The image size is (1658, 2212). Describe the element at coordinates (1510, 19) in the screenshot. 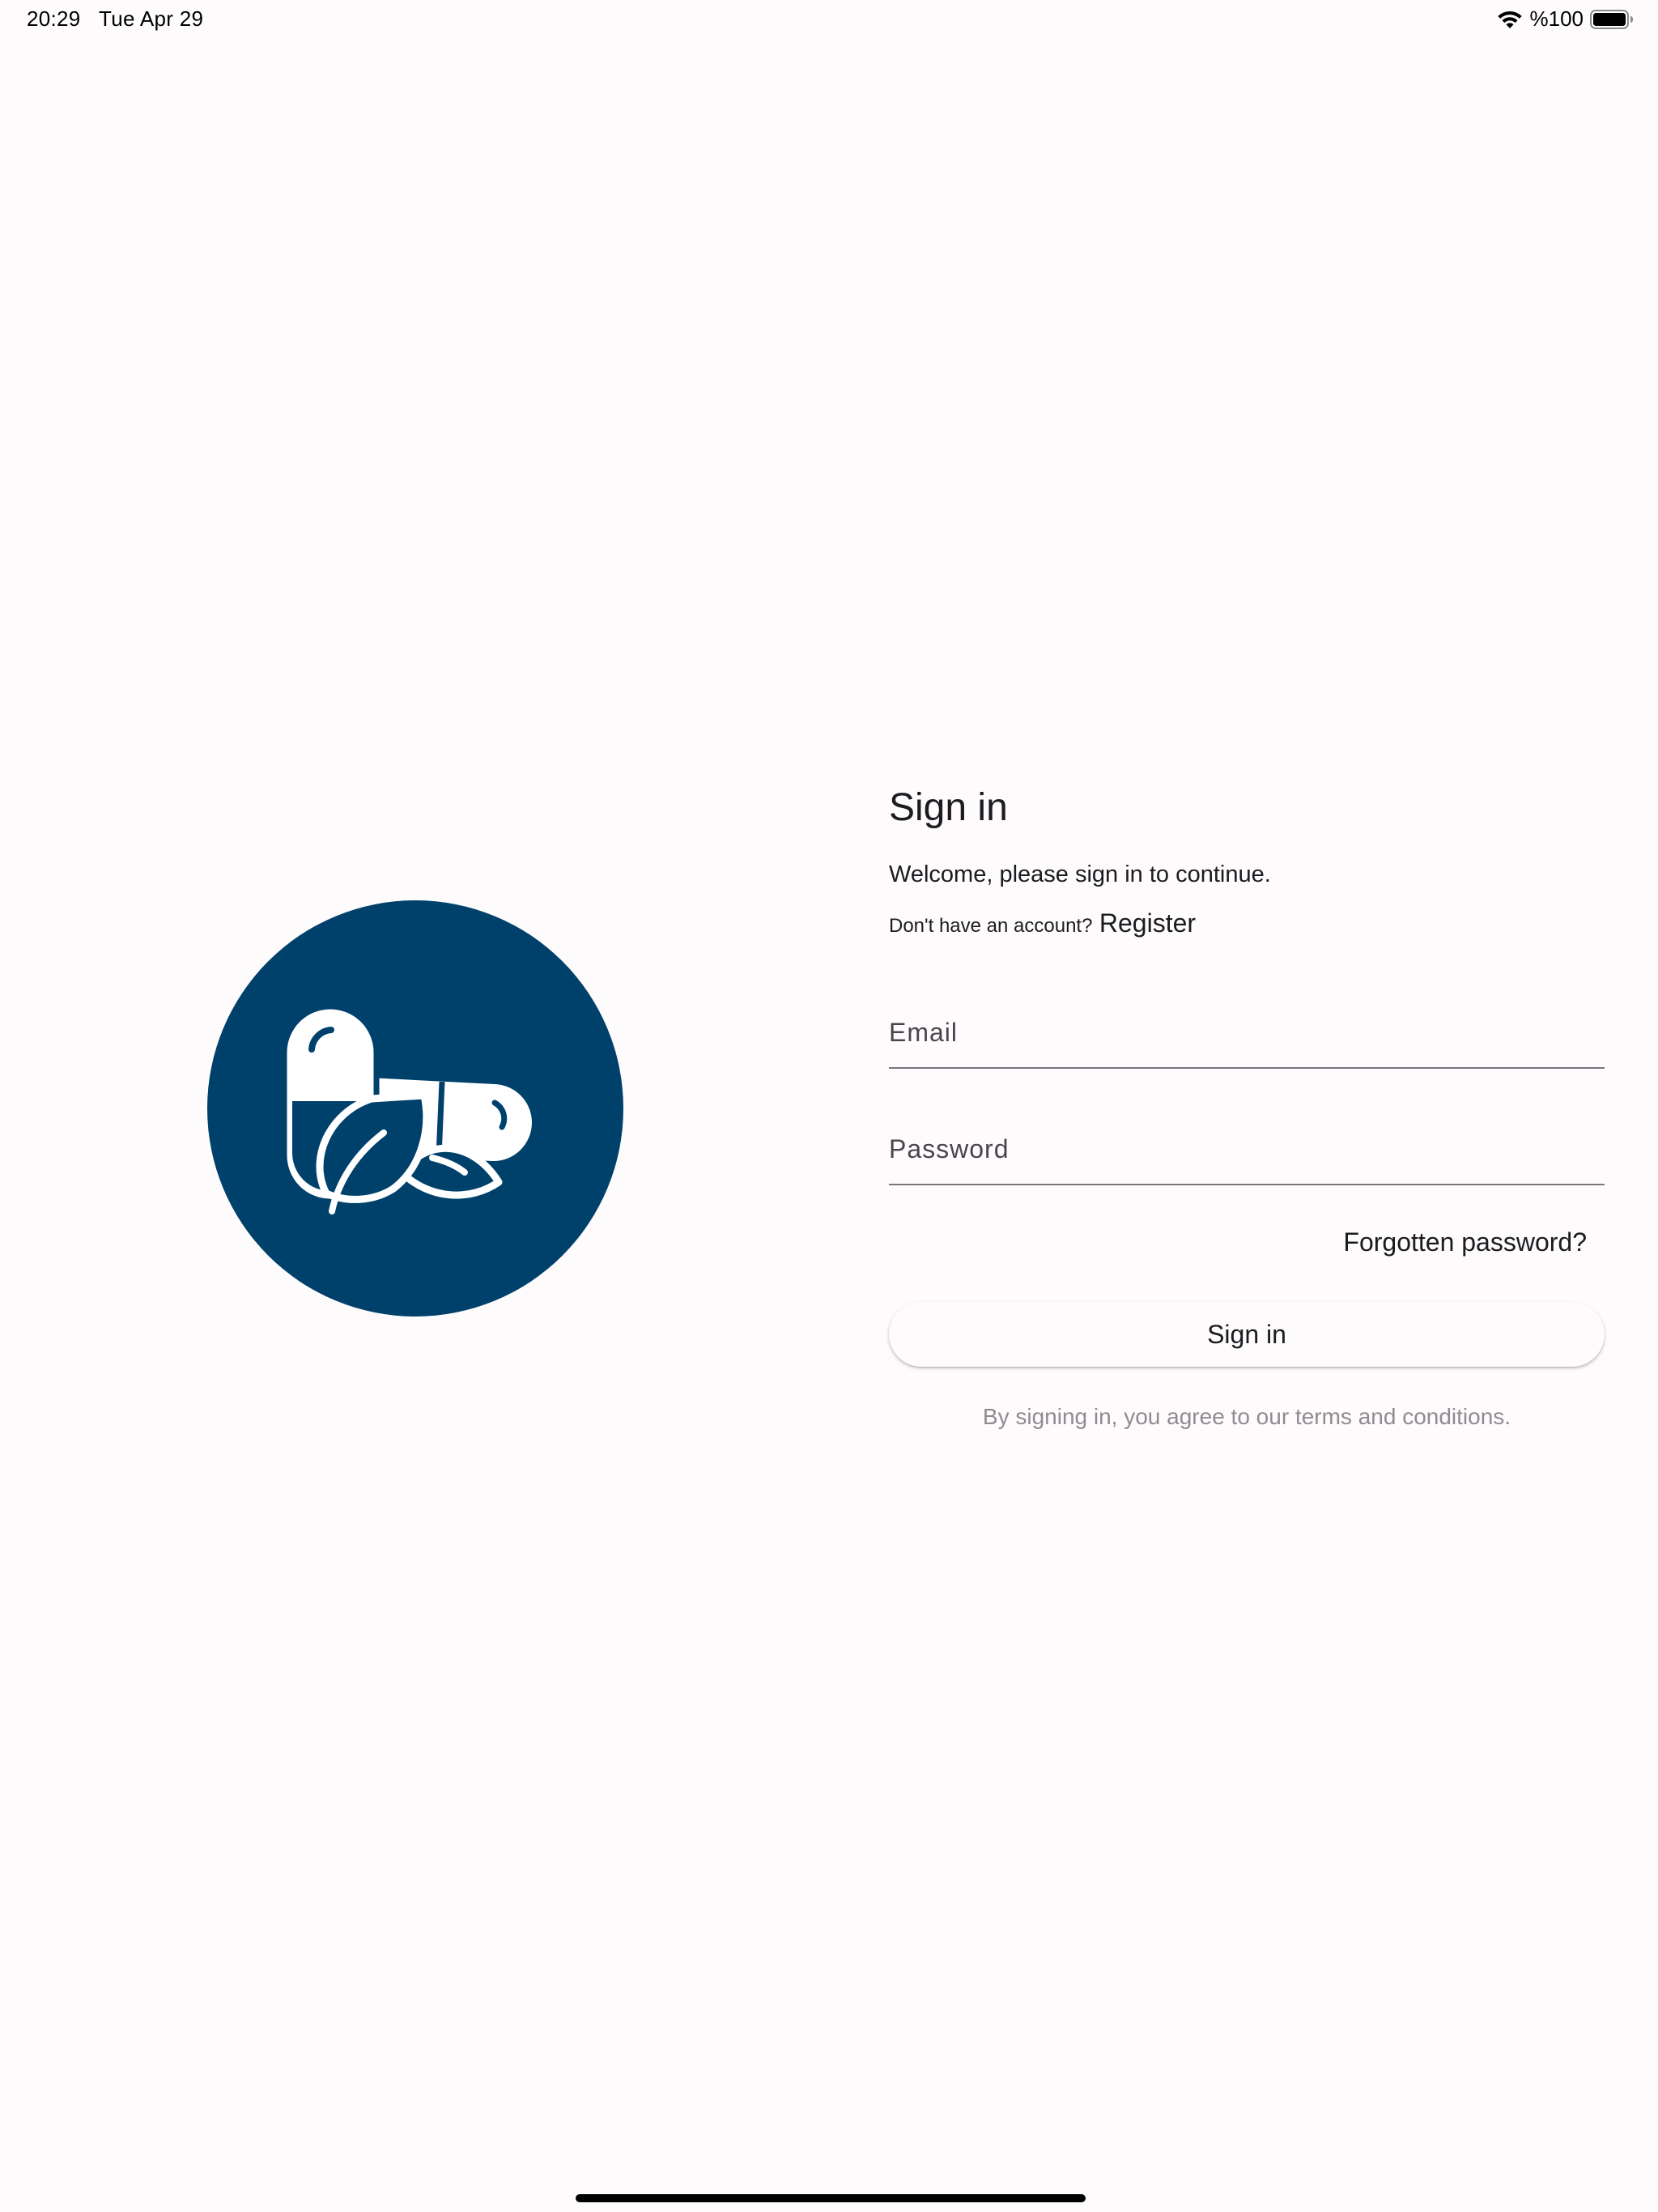

I see `wifi-icon` at that location.